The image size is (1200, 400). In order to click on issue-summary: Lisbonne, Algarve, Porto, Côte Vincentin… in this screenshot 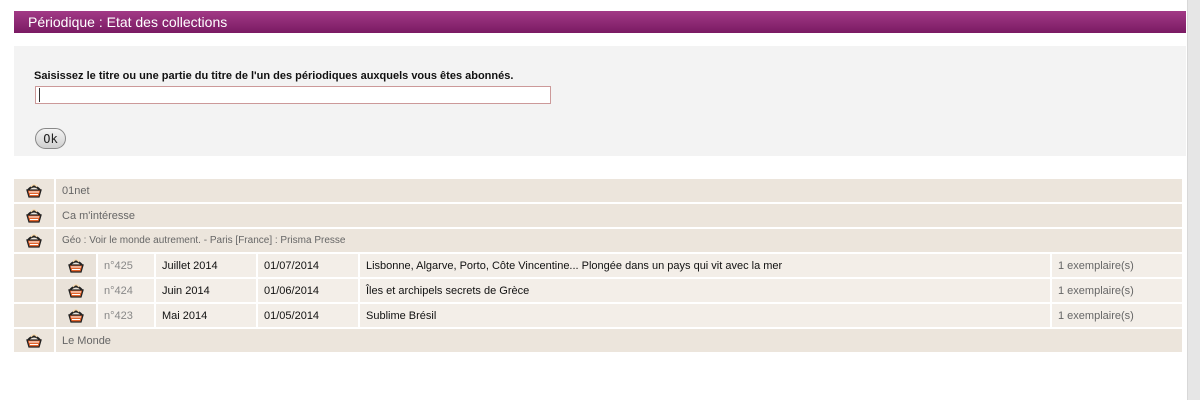, I will do `click(705, 265)`.